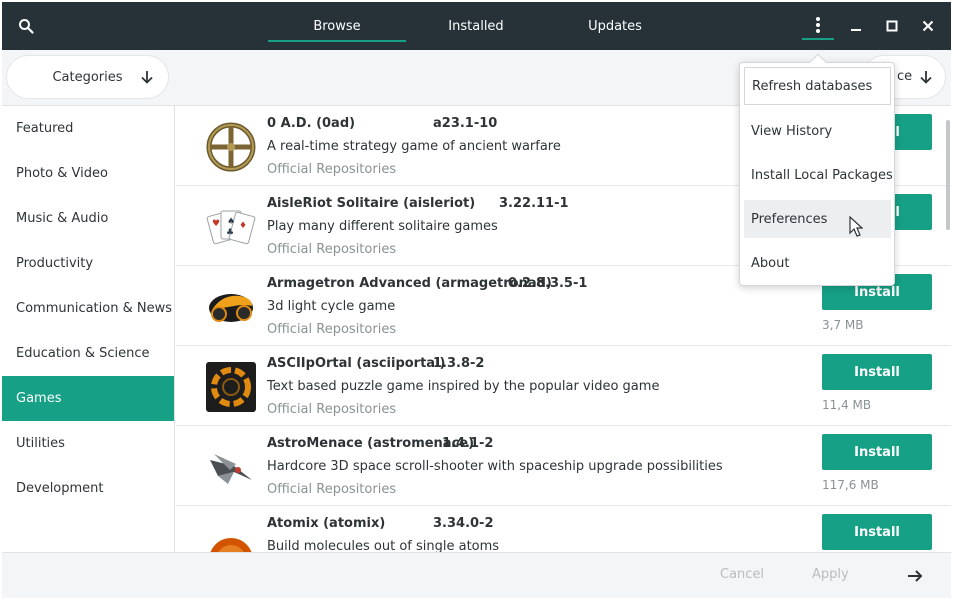 The height and width of the screenshot is (600, 953). I want to click on package-description: Play many different solitaire games, so click(382, 226).